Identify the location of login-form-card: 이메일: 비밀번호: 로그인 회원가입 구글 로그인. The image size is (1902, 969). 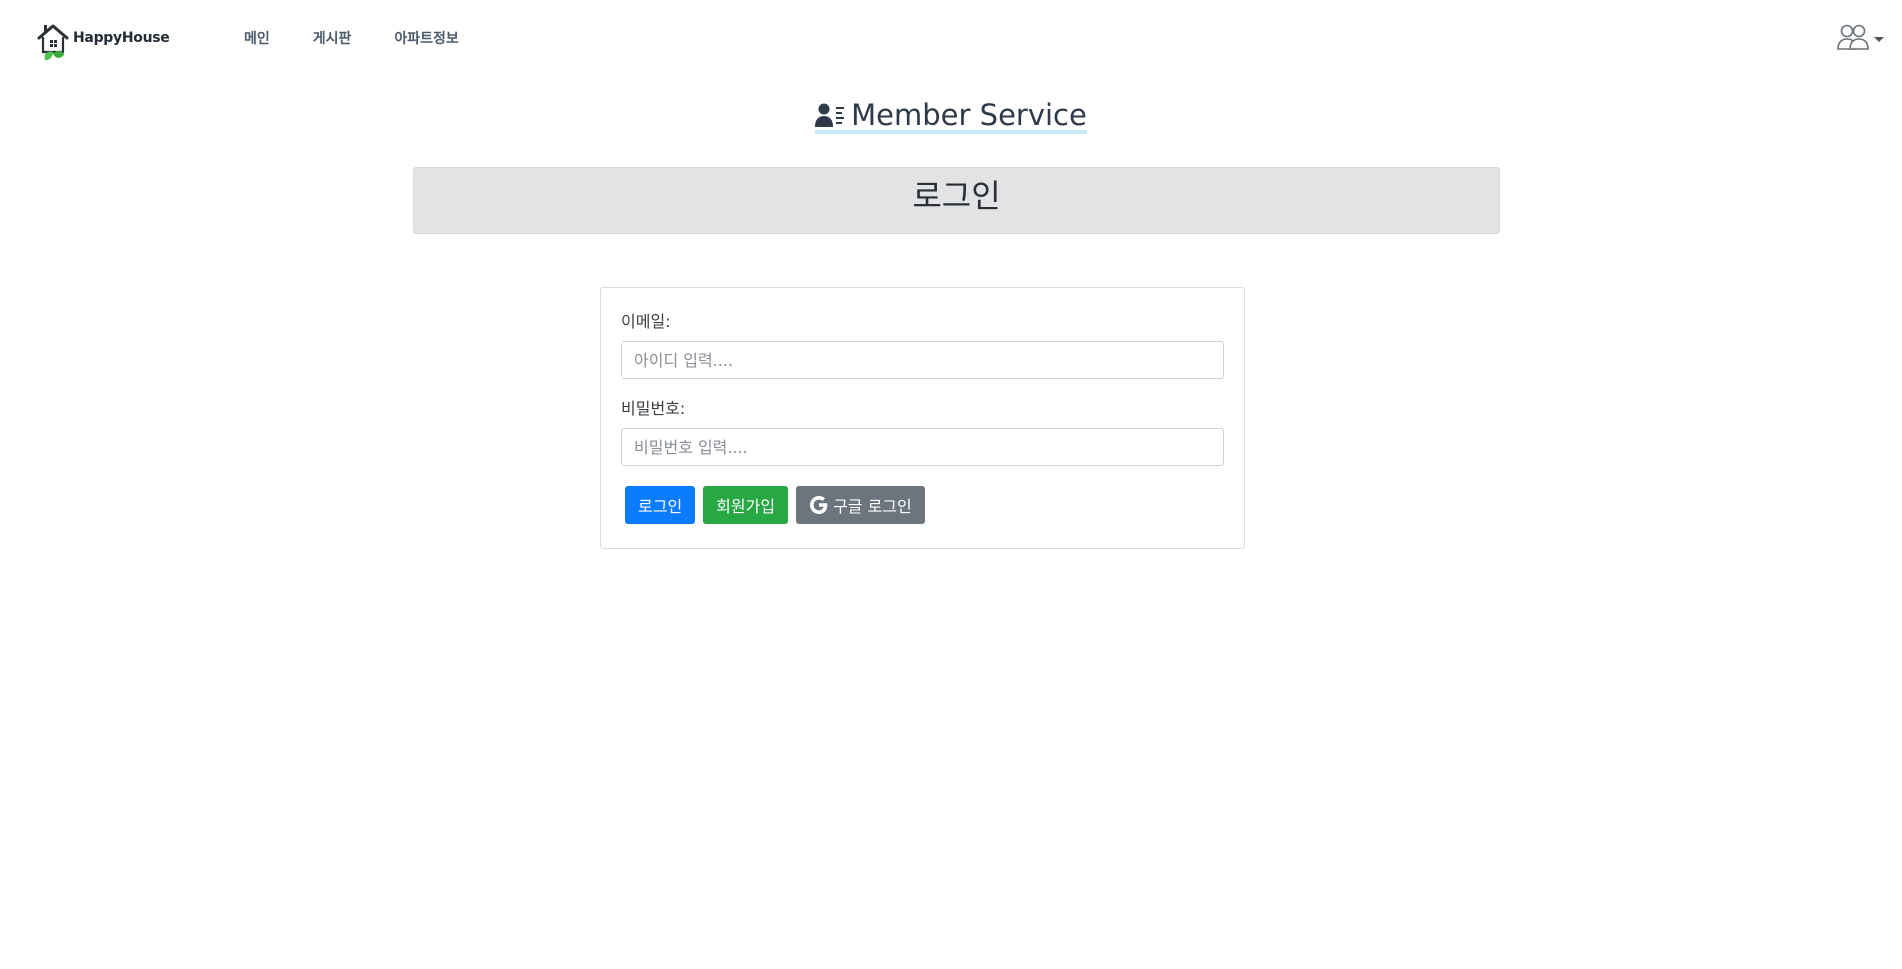
(922, 418).